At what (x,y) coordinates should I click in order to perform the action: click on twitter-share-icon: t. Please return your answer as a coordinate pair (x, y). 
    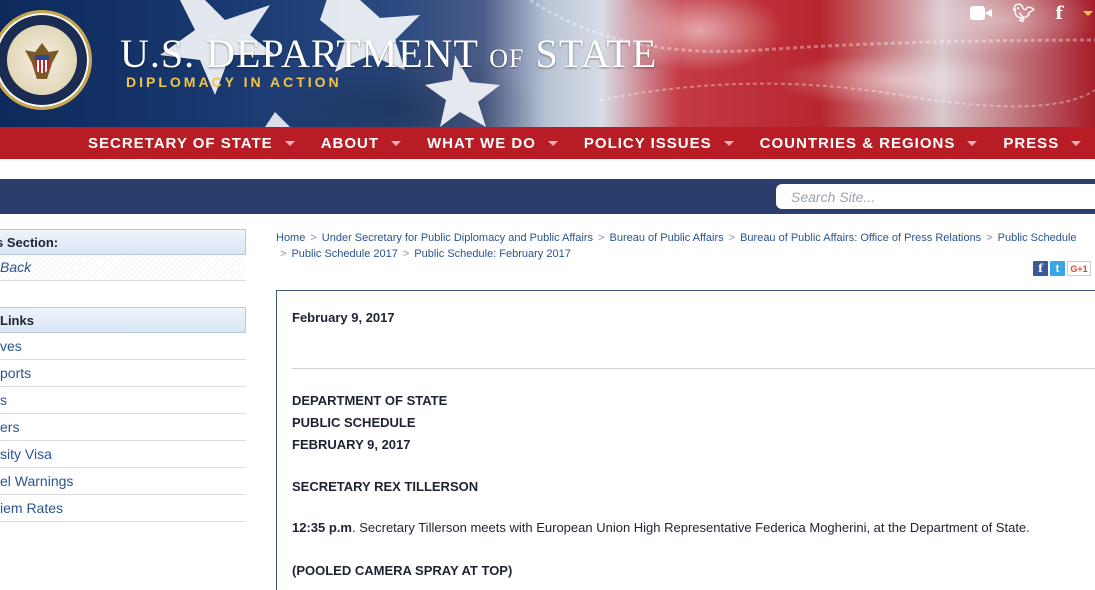
    Looking at the image, I should click on (1057, 268).